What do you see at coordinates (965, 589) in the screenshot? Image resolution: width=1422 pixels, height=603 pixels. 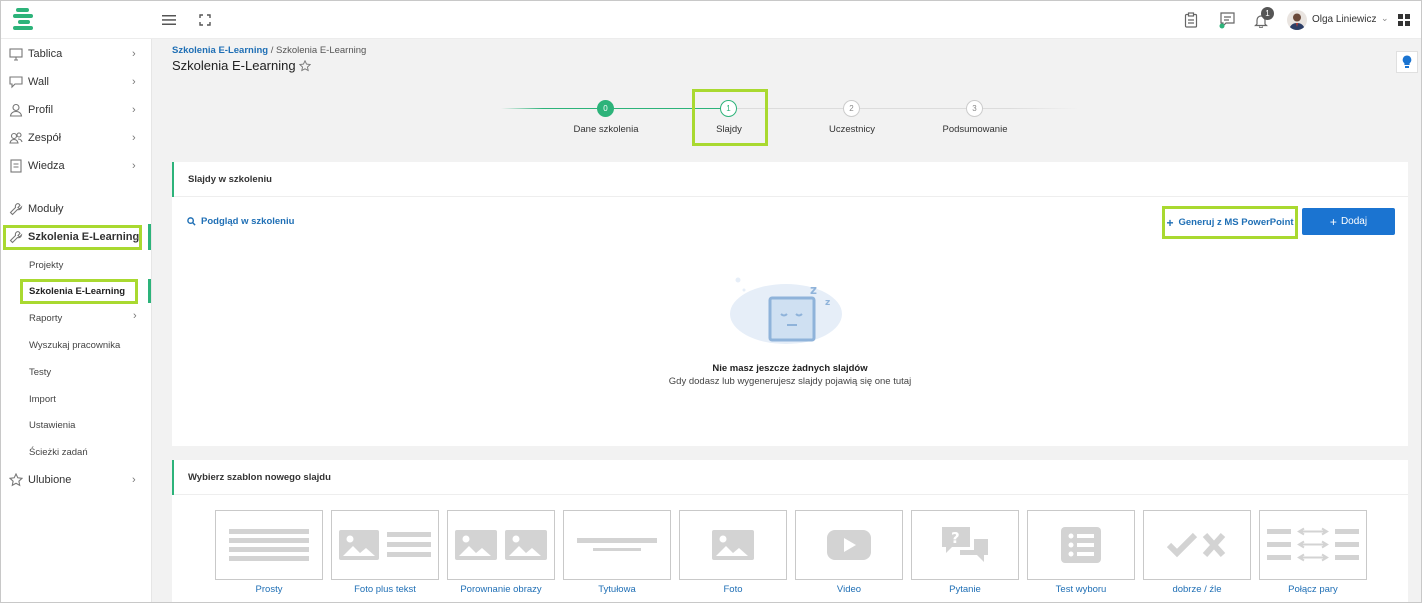 I see `template-label: Pytanie` at bounding box center [965, 589].